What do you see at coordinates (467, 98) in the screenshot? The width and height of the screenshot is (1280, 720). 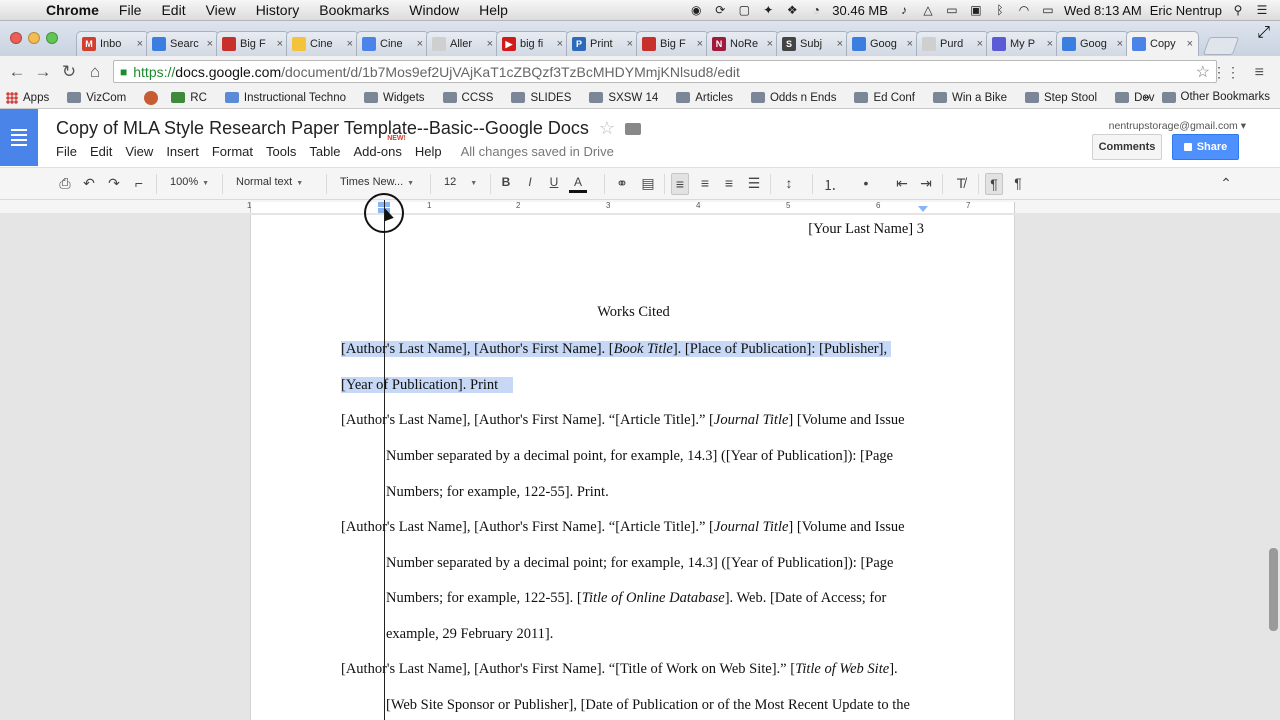 I see `bookmark-ccss: CCSS` at bounding box center [467, 98].